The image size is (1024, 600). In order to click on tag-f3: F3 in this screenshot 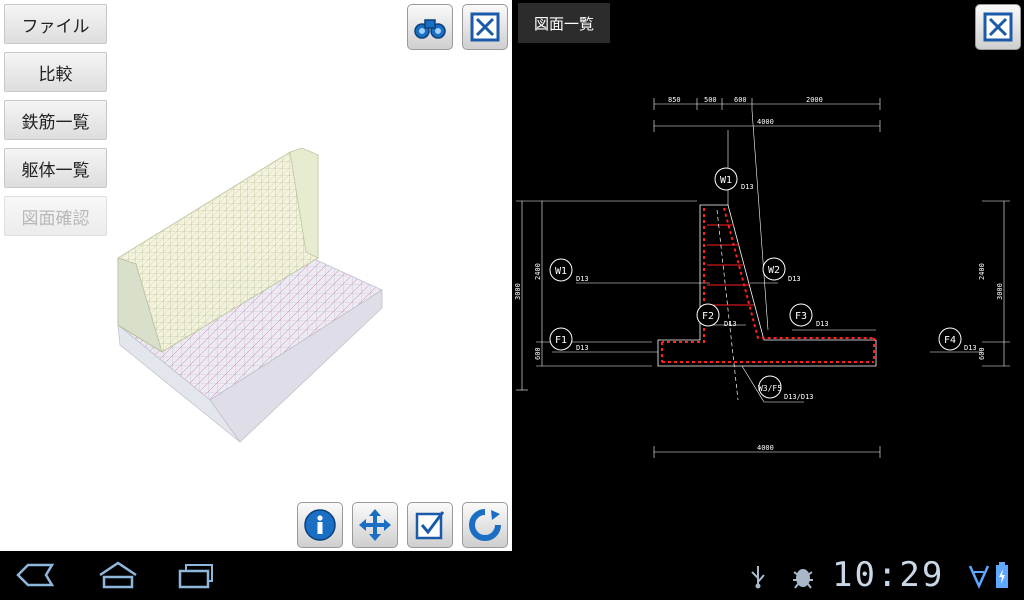, I will do `click(801, 316)`.